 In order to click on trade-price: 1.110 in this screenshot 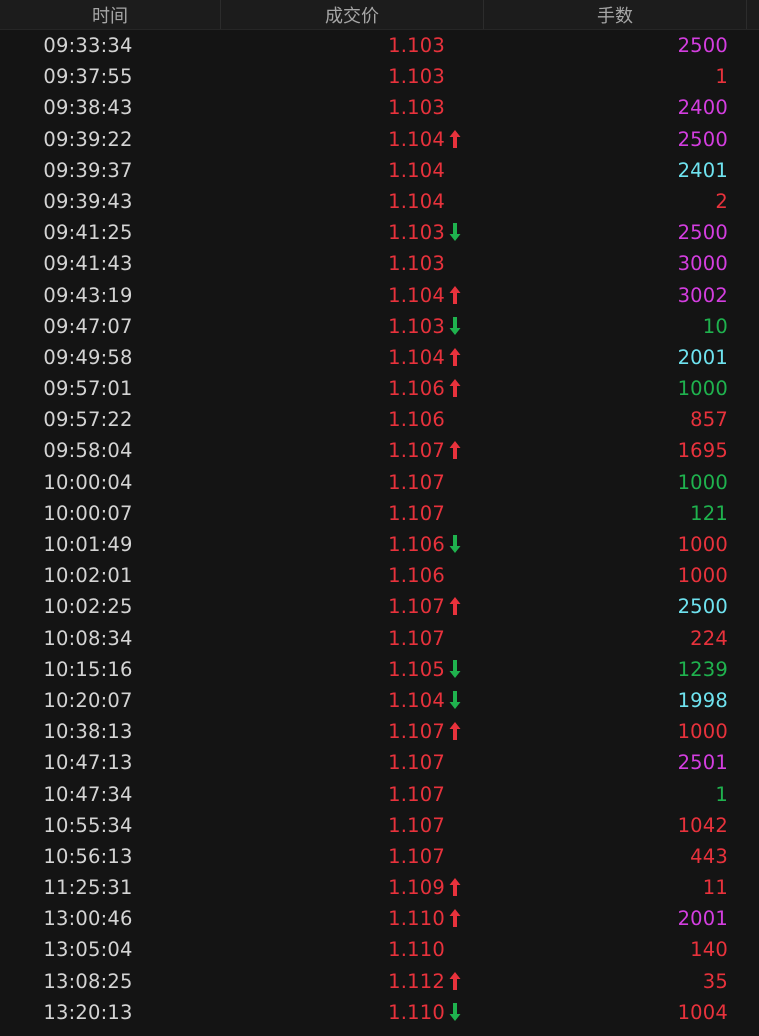, I will do `click(416, 950)`.